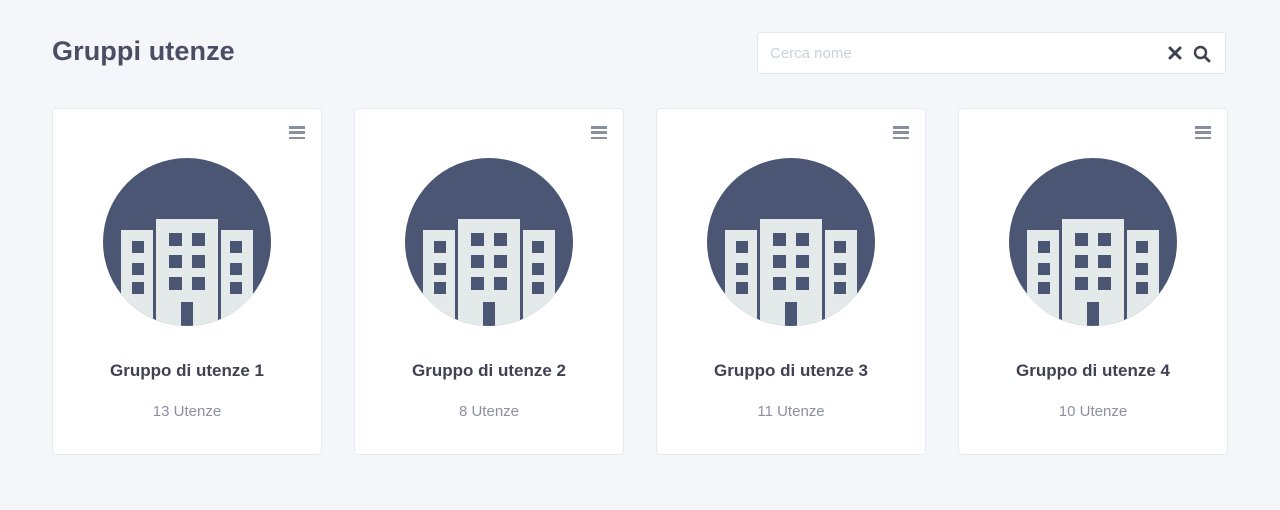 The width and height of the screenshot is (1280, 510). What do you see at coordinates (489, 371) in the screenshot?
I see `group-name: Gruppo di utenze 2` at bounding box center [489, 371].